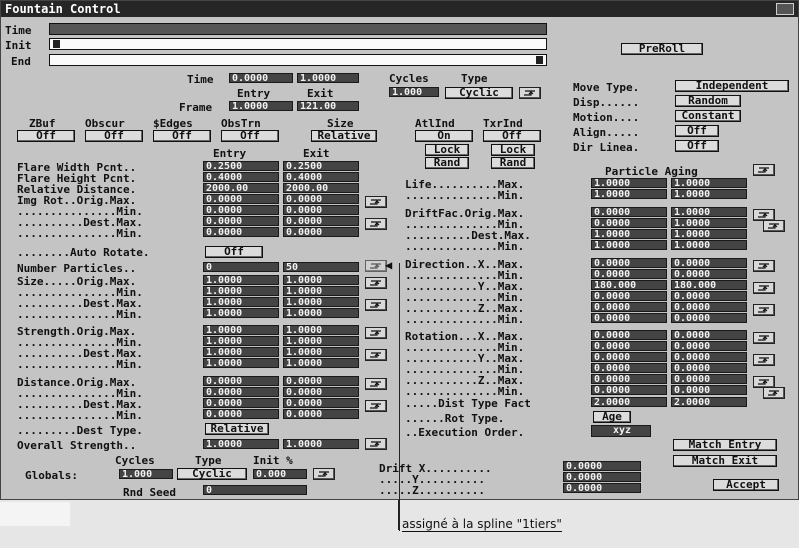 Image resolution: width=799 pixels, height=548 pixels. Describe the element at coordinates (324, 474) in the screenshot. I see `globals-cycle-icon` at that location.